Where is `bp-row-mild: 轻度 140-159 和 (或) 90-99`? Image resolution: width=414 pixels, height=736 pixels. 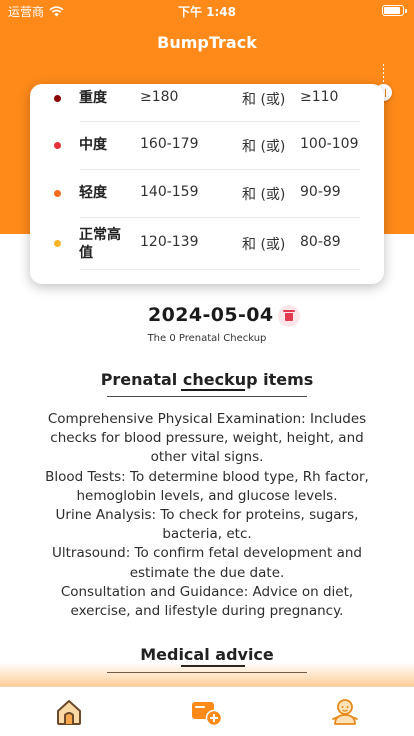
bp-row-mild: 轻度 140-159 和 (或) 90-99 is located at coordinates (207, 194).